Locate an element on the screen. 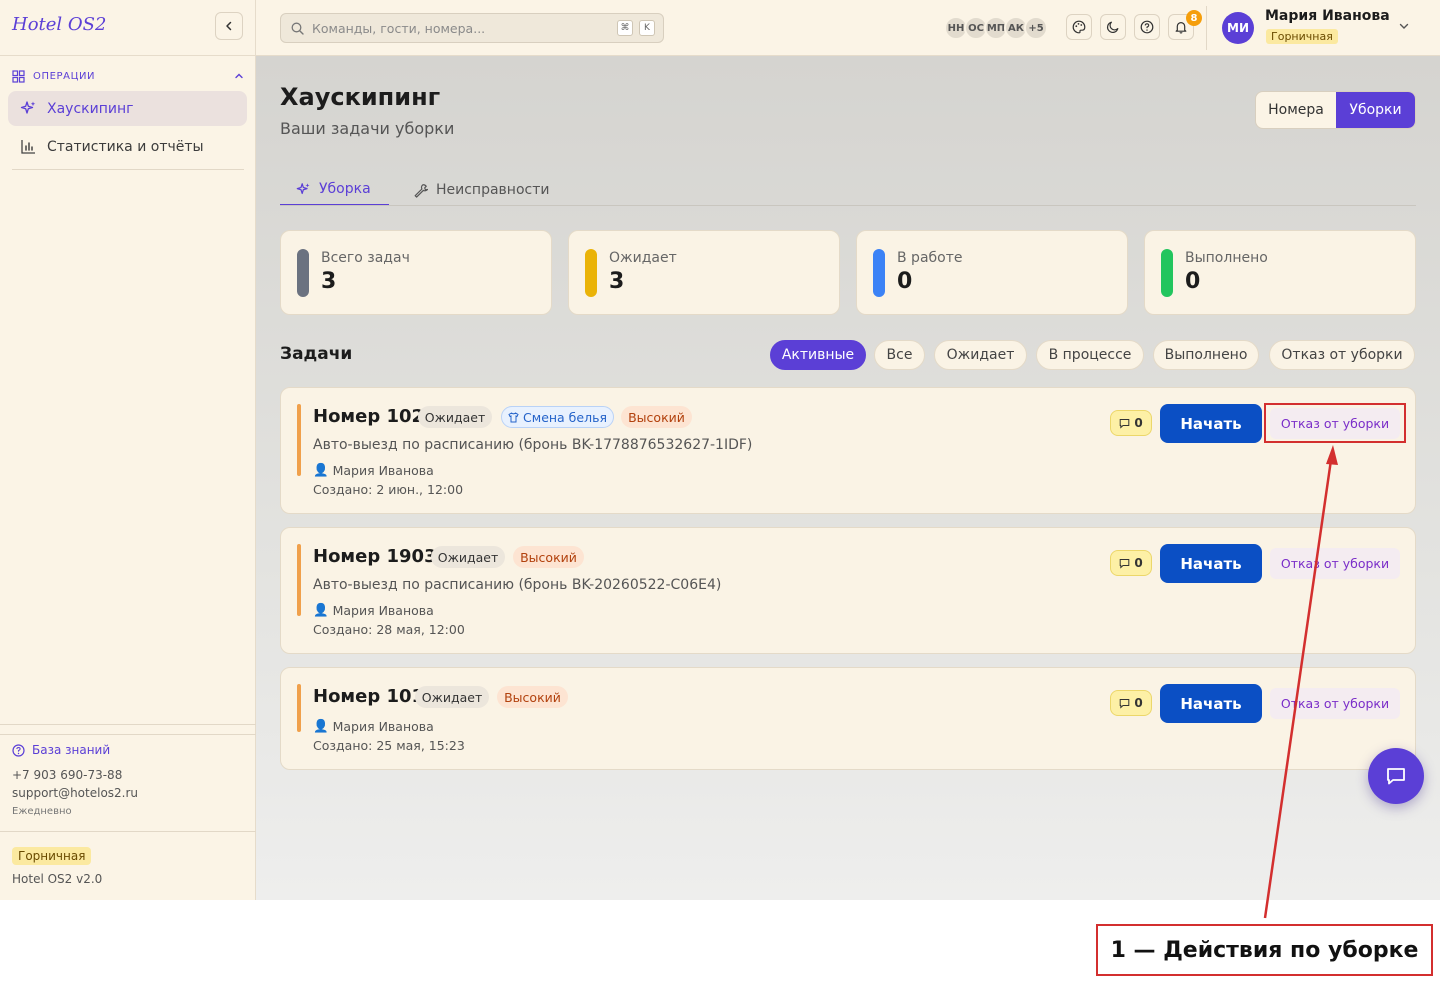  theme-palette-button is located at coordinates (1079, 27).